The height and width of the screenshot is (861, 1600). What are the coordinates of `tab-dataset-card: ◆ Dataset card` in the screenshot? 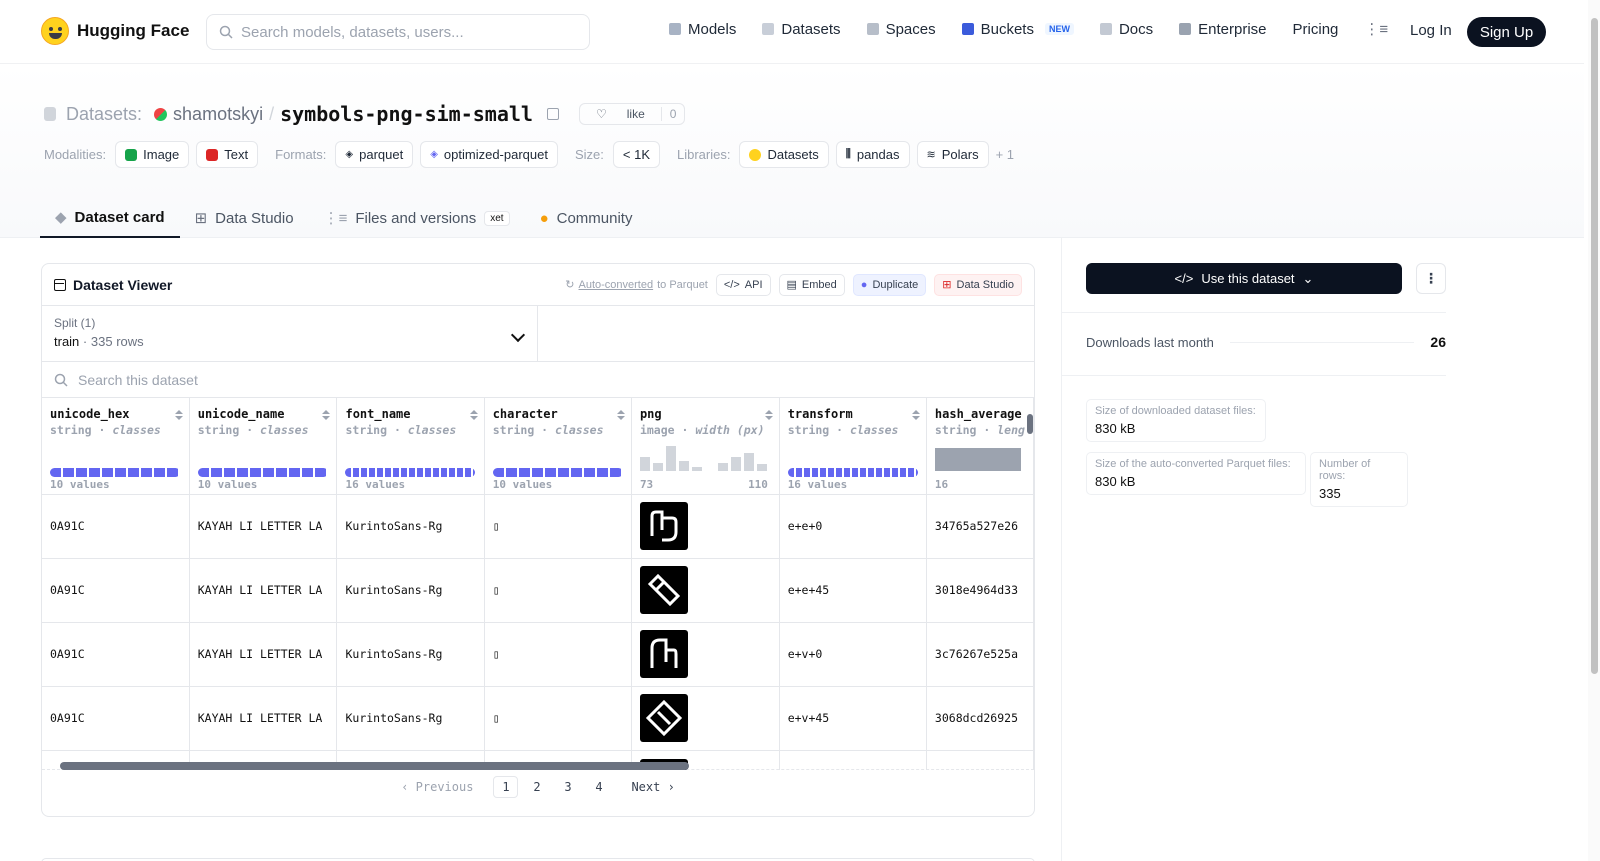 It's located at (110, 218).